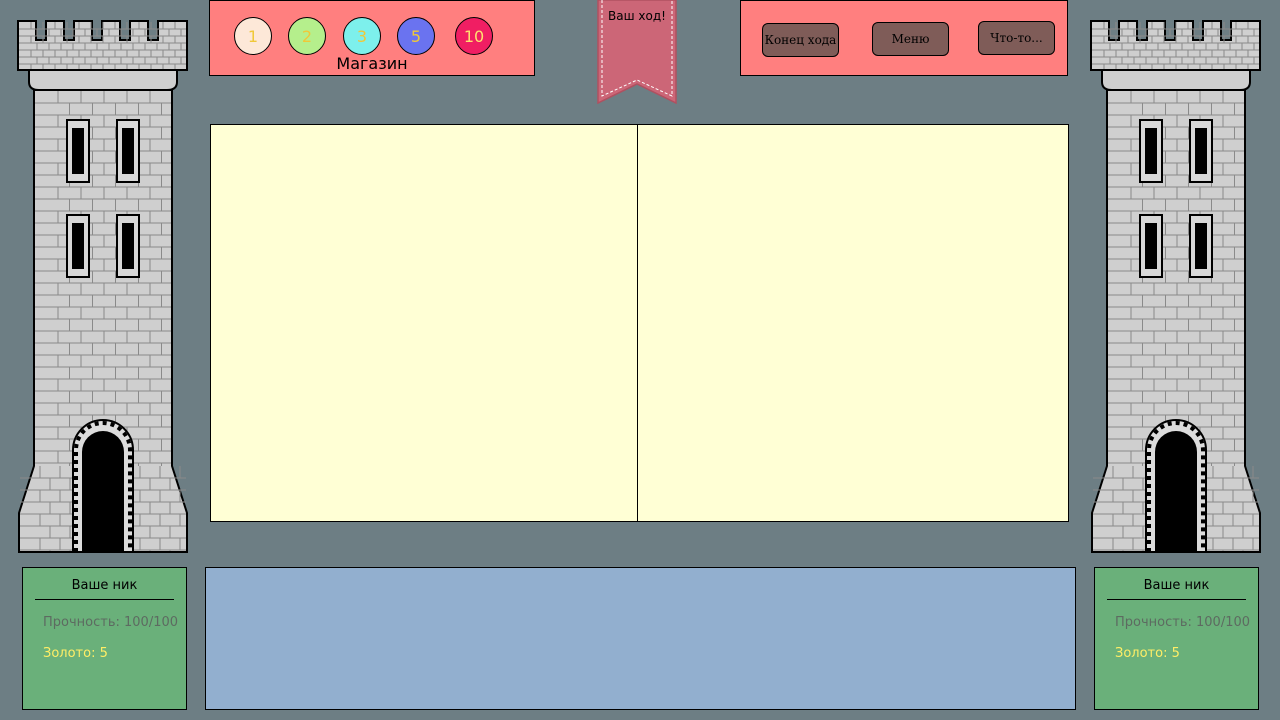  What do you see at coordinates (416, 36) in the screenshot?
I see `coin-5-button: 5` at bounding box center [416, 36].